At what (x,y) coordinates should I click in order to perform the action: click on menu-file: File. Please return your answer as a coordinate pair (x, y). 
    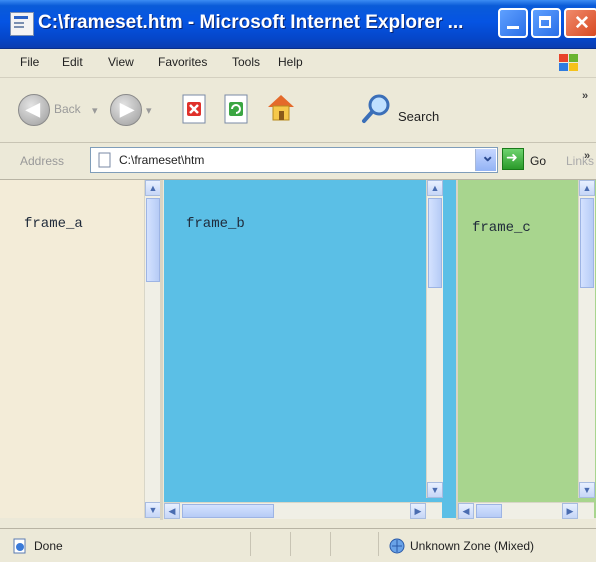
    Looking at the image, I should click on (29, 62).